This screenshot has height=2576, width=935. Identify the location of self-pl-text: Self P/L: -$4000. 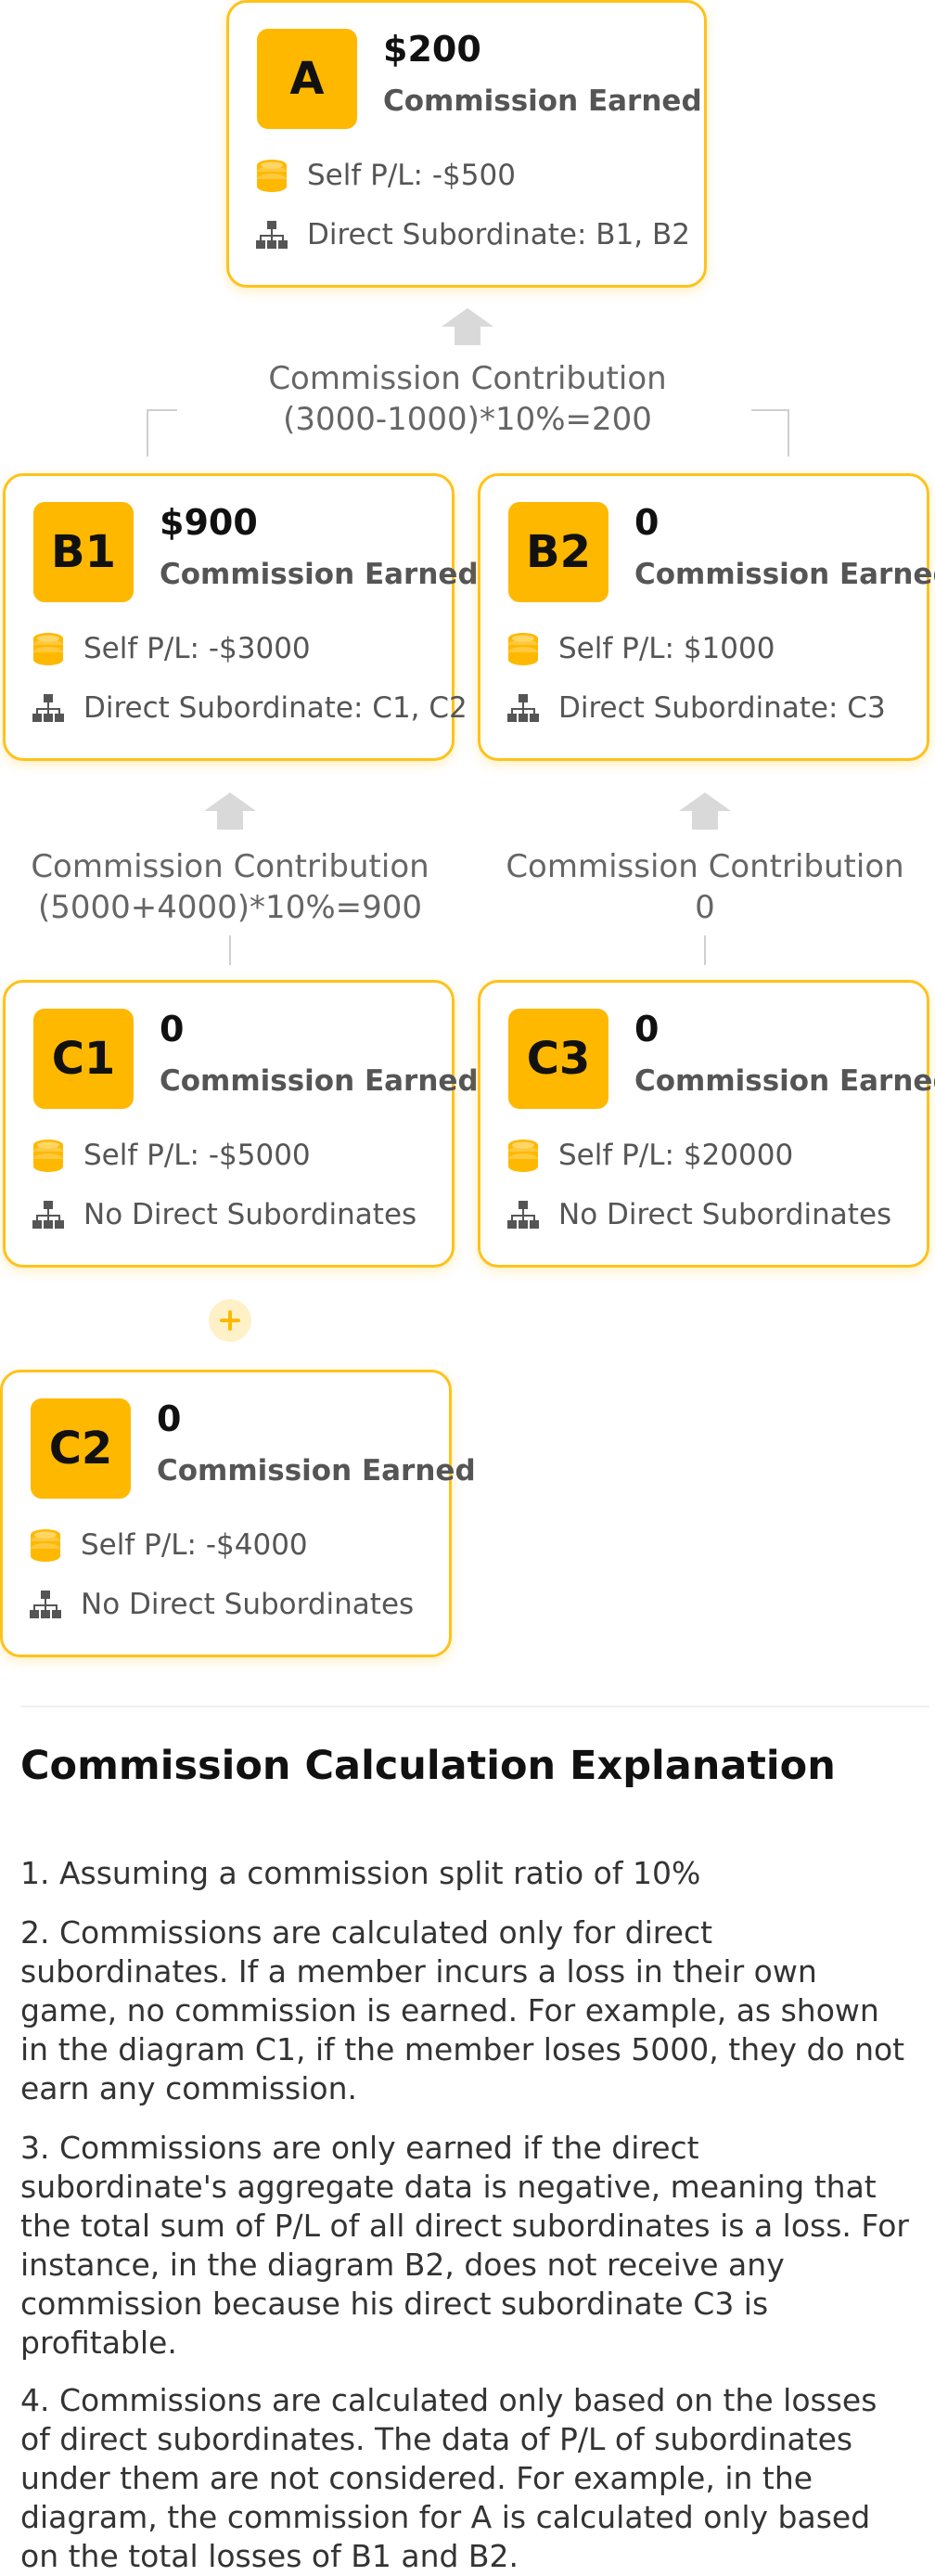
(194, 1545).